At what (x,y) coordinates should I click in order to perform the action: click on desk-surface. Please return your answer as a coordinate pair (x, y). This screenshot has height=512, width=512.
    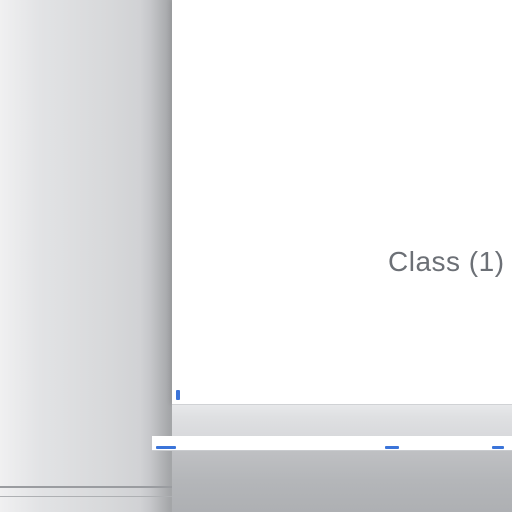
    Looking at the image, I should click on (342, 481).